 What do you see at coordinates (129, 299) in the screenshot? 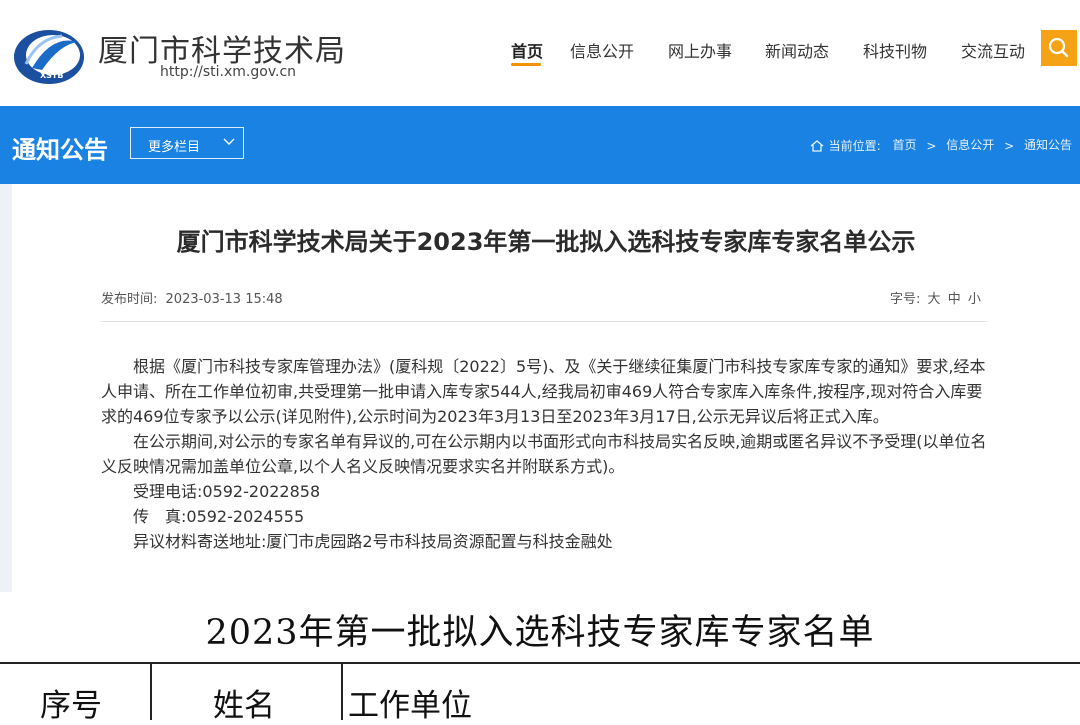
I see `publish-label: 发布时间:` at bounding box center [129, 299].